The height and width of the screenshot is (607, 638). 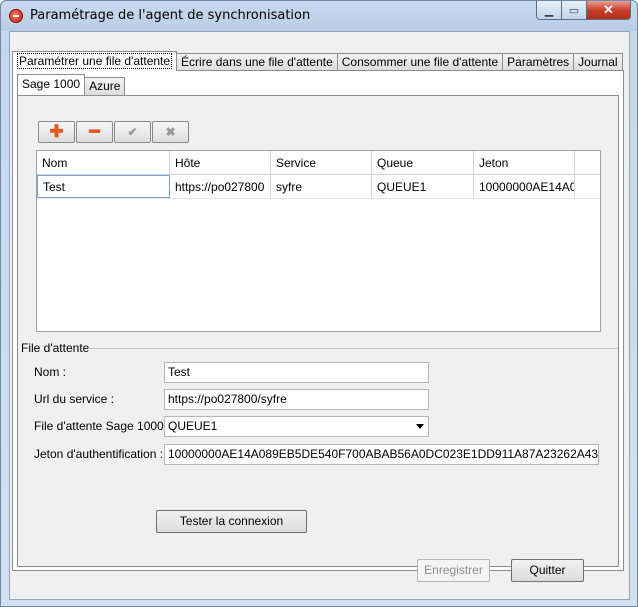 I want to click on tab-consume-queue: Consommer une file d'attente, so click(x=420, y=62).